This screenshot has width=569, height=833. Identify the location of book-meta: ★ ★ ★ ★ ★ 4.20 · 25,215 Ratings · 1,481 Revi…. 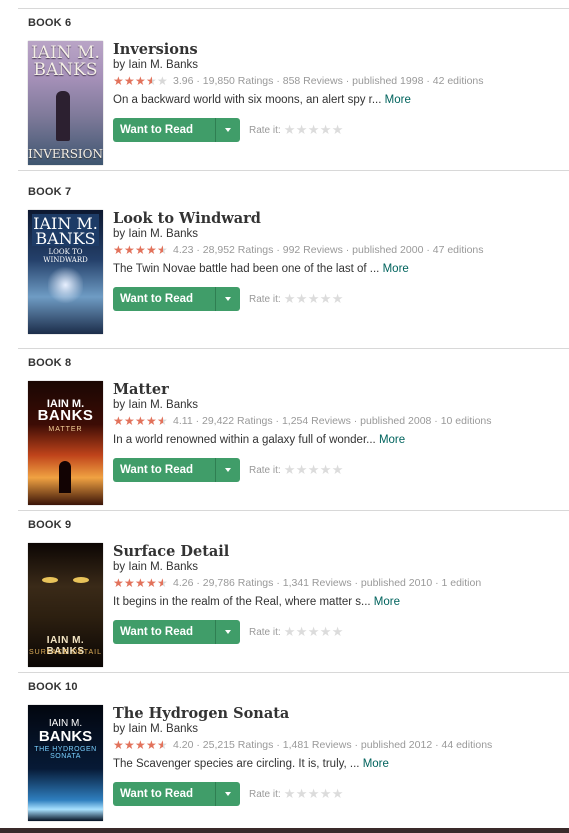
(302, 745).